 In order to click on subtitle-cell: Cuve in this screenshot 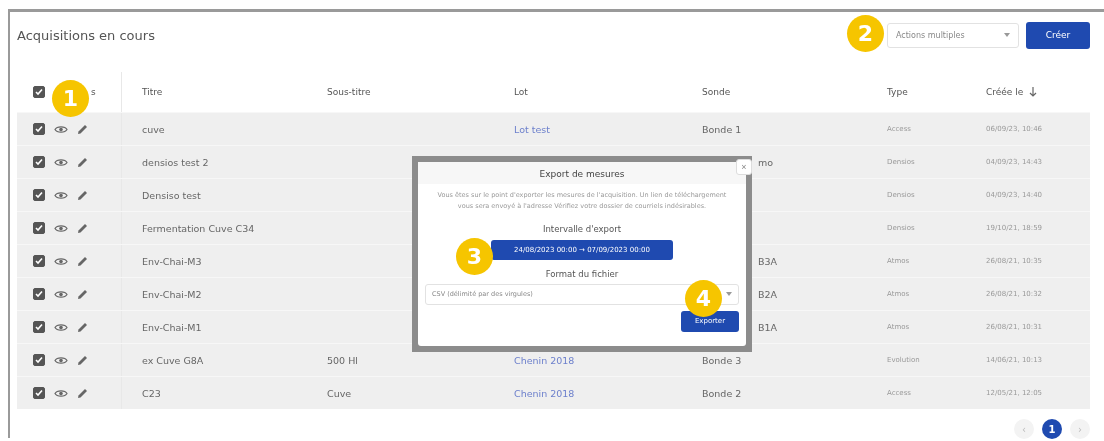, I will do `click(339, 393)`.